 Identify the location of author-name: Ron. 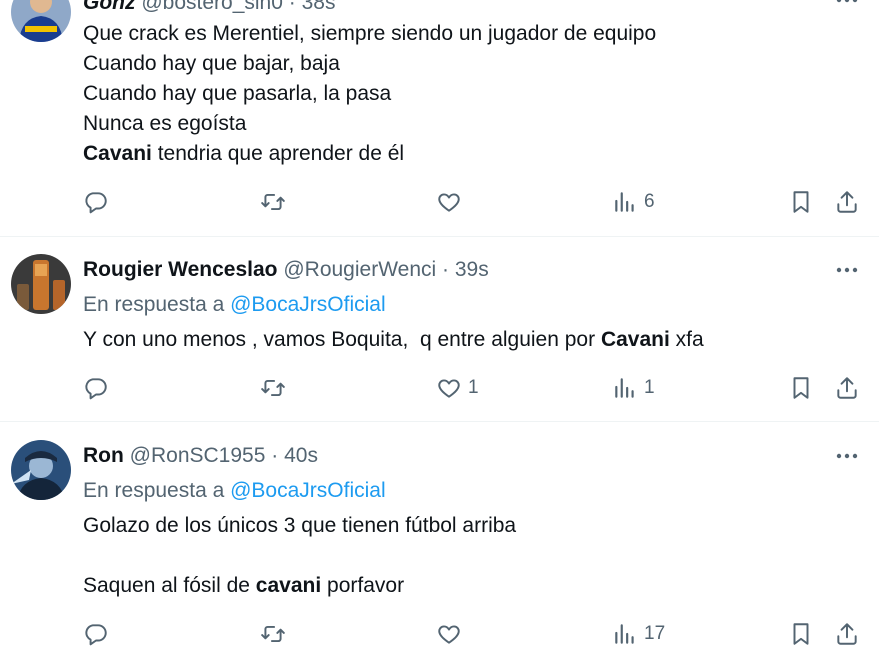
(103, 455).